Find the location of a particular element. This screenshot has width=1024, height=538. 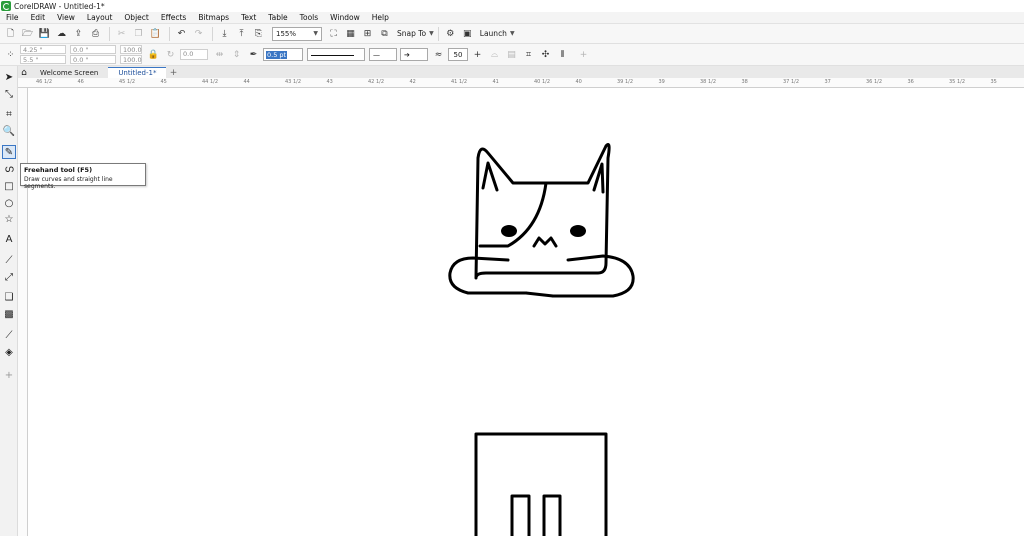

publish-pdf-icon: ⎘ is located at coordinates (258, 33).